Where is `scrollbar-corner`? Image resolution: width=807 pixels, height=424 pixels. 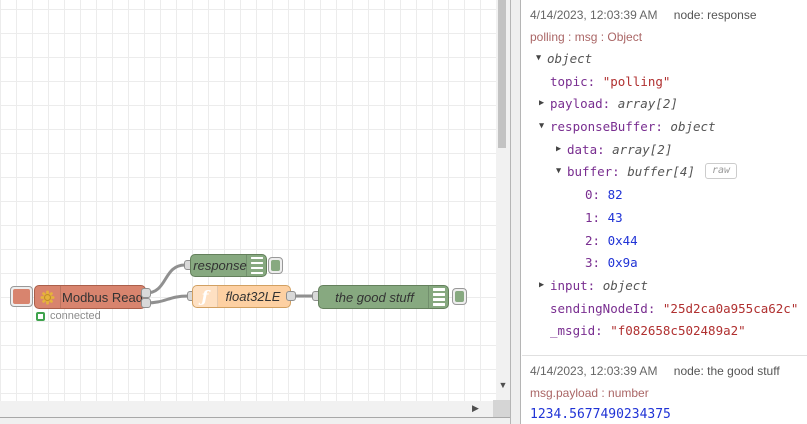 scrollbar-corner is located at coordinates (501, 408).